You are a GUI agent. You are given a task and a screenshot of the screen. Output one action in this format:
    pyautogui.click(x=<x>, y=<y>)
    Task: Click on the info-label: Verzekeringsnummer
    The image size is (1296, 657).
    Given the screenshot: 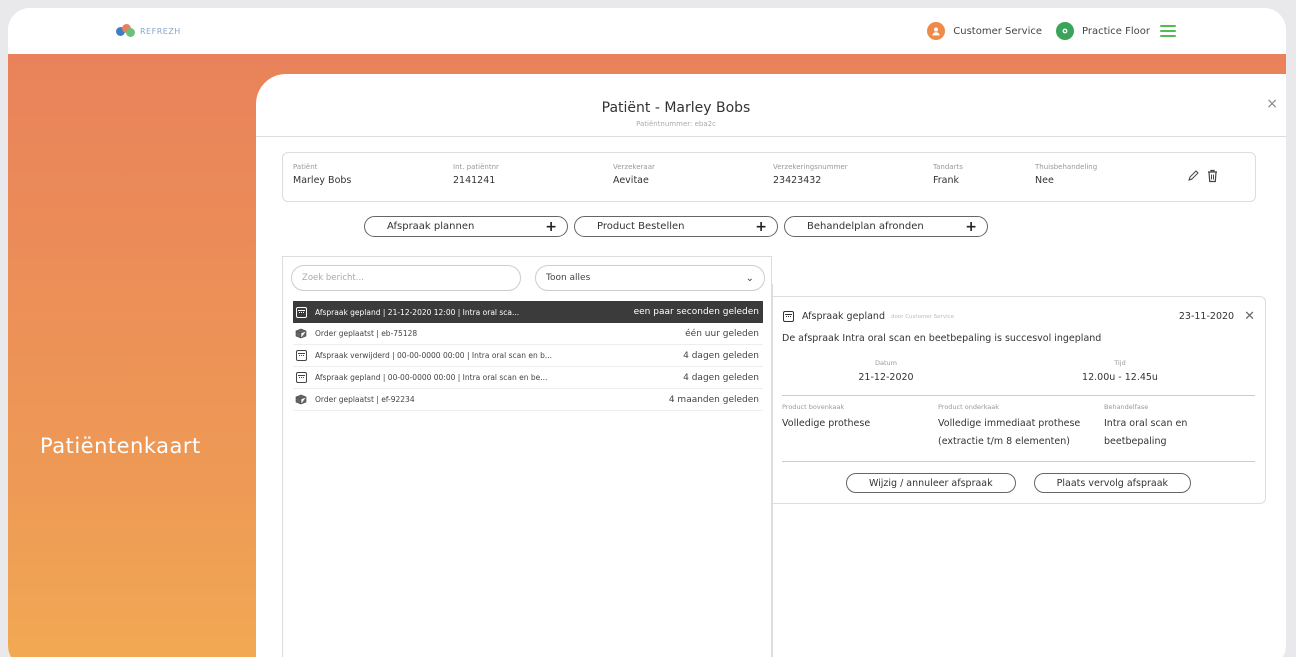 What is the action you would take?
    pyautogui.click(x=810, y=167)
    